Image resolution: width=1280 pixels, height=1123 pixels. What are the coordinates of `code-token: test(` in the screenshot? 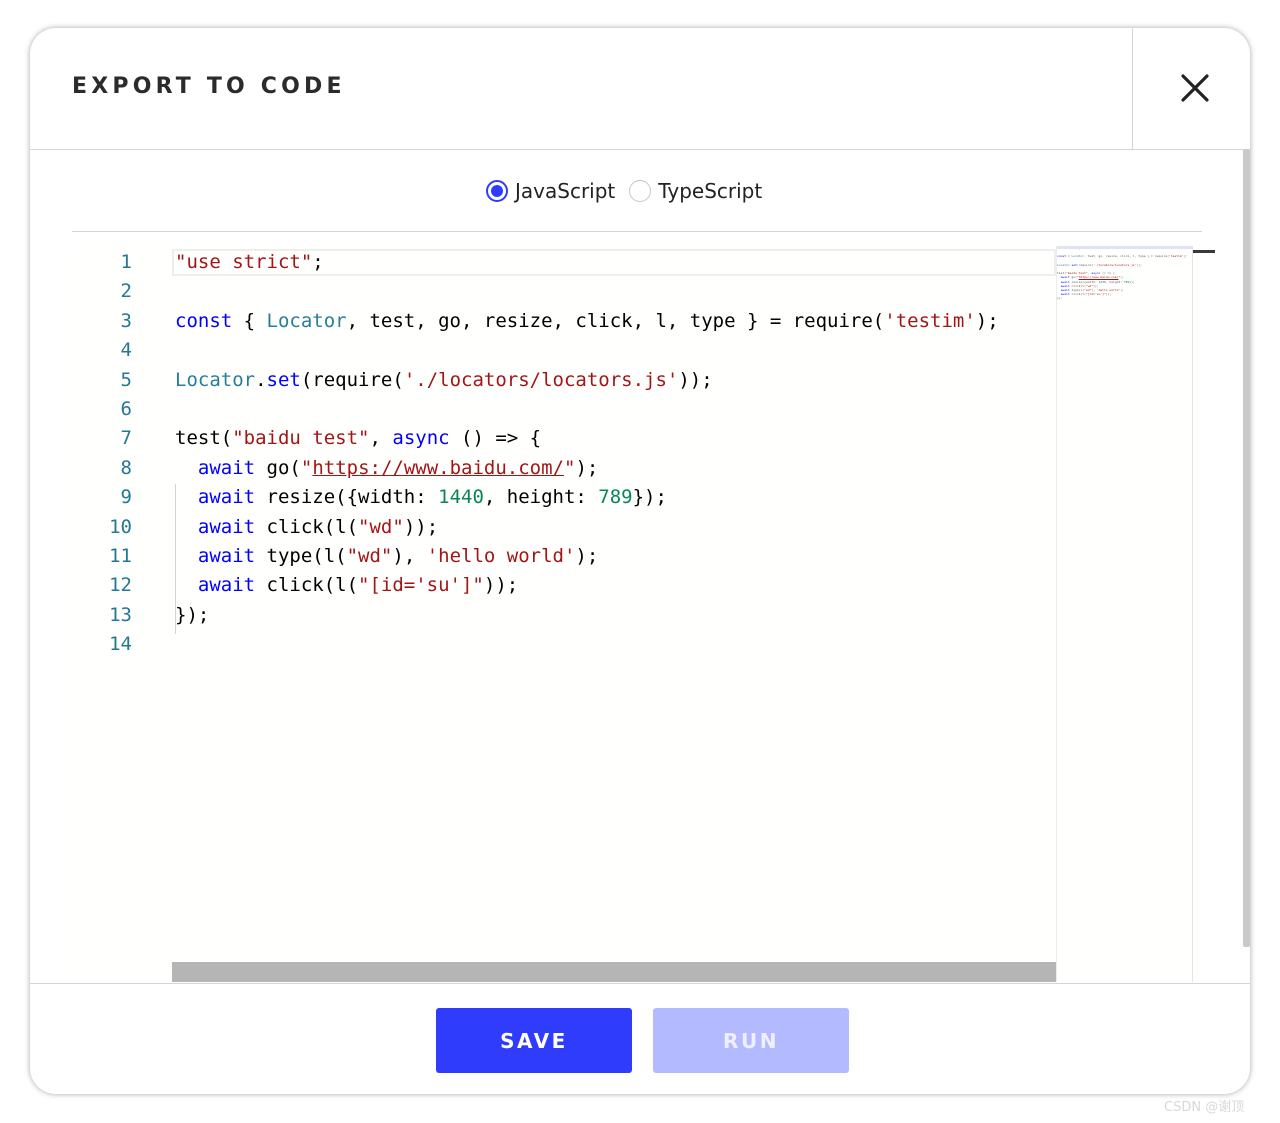 It's located at (204, 438).